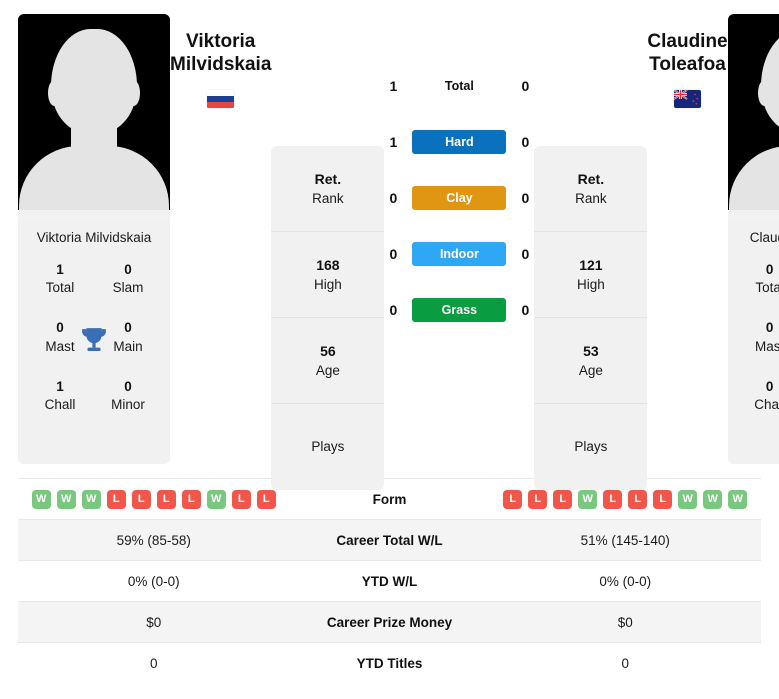 Image resolution: width=779 pixels, height=699 pixels. I want to click on career-prize-money-label: Career Prize Money, so click(389, 622).